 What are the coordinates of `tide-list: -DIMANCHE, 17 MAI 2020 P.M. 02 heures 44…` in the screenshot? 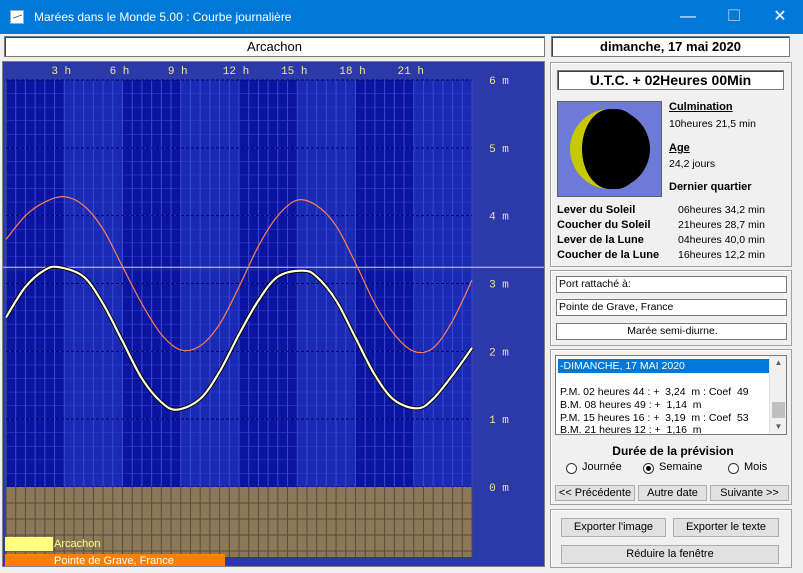 It's located at (671, 395).